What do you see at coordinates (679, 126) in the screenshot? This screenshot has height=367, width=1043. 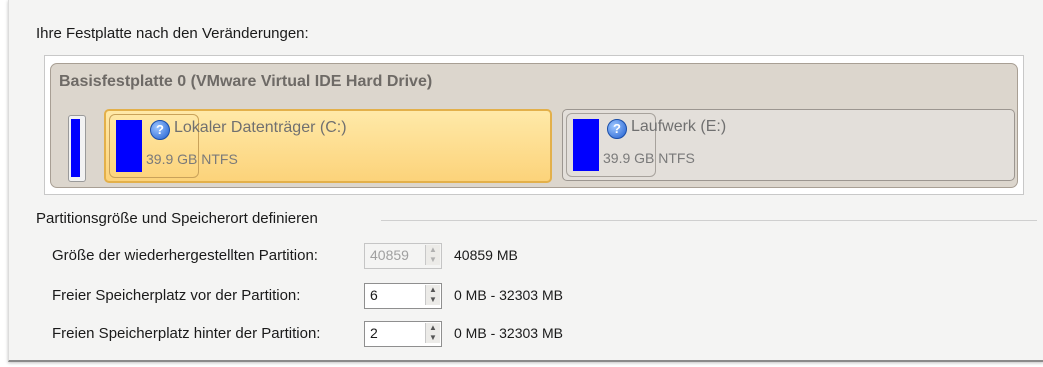 I see `partition-e-name: Laufwerk (E:)` at bounding box center [679, 126].